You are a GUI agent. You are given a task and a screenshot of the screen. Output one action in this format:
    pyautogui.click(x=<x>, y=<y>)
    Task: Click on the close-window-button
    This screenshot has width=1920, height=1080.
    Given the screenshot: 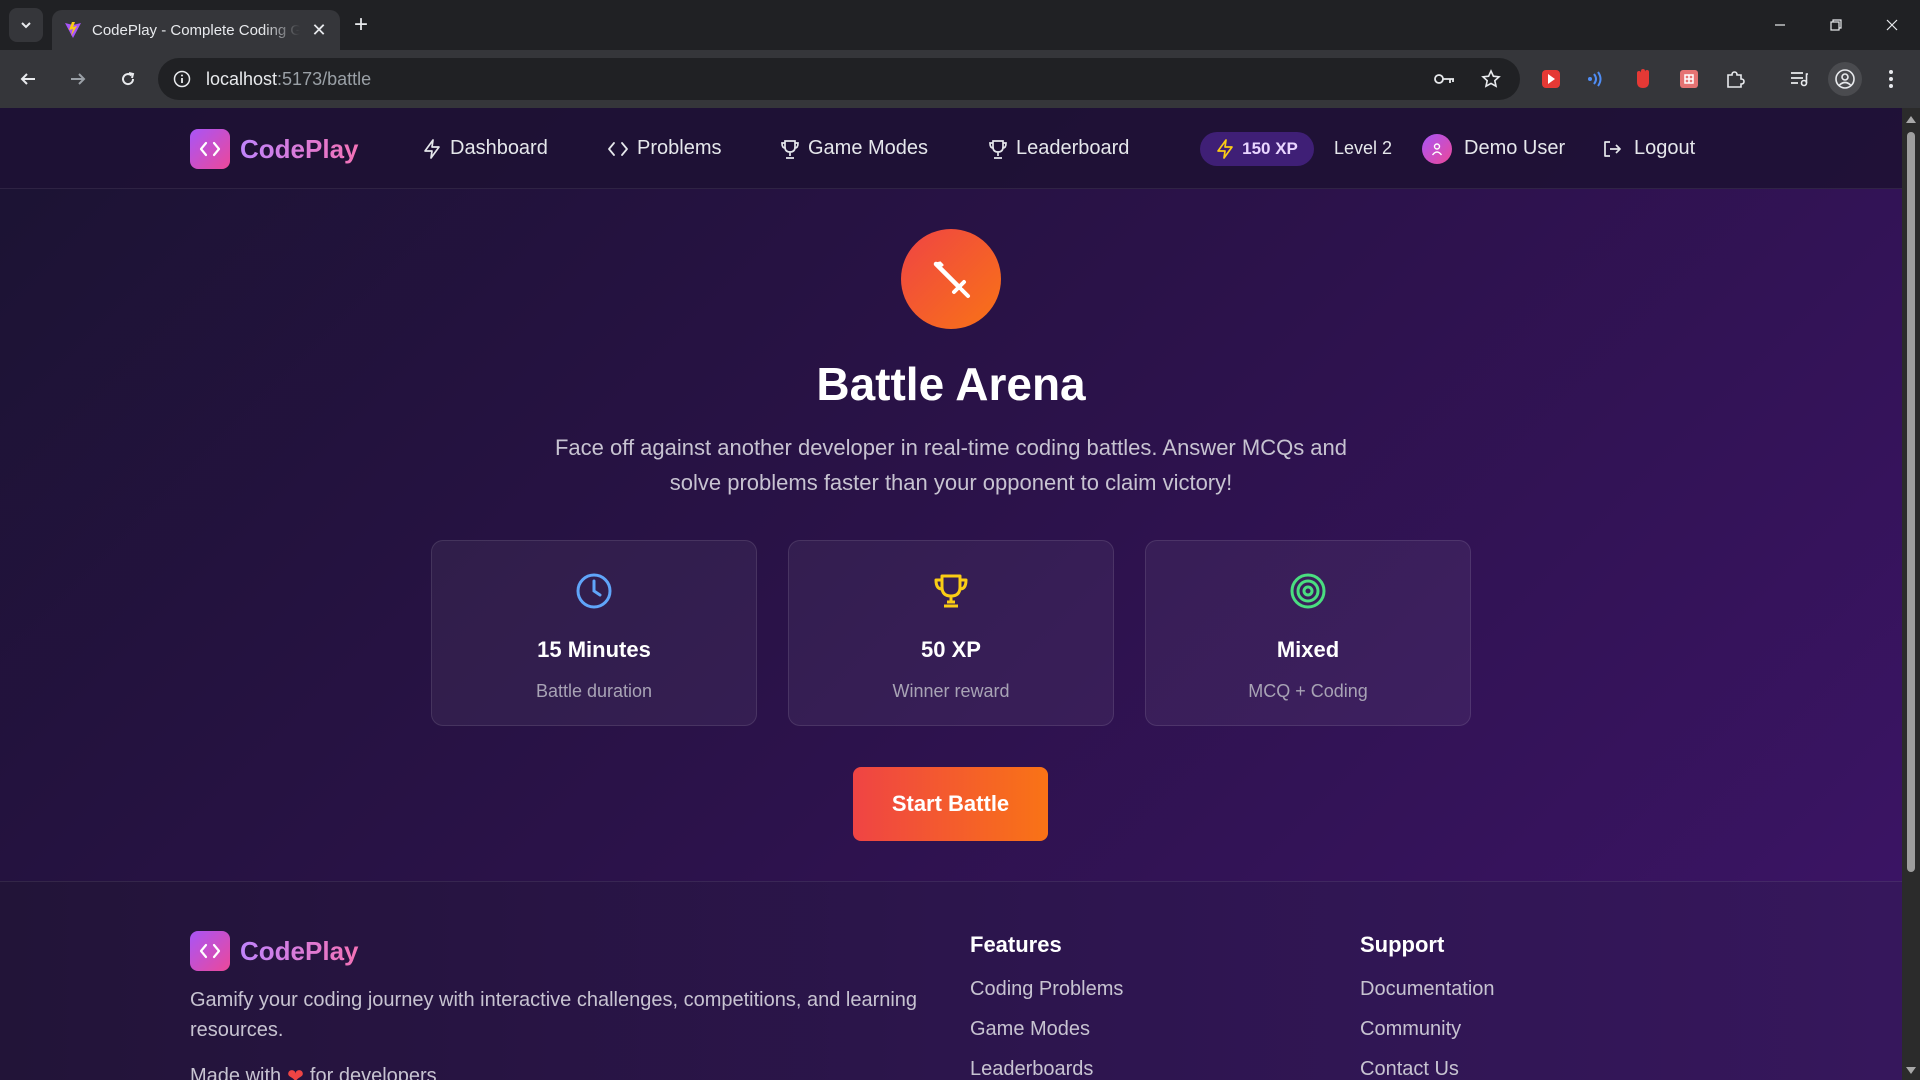 What is the action you would take?
    pyautogui.click(x=1892, y=25)
    